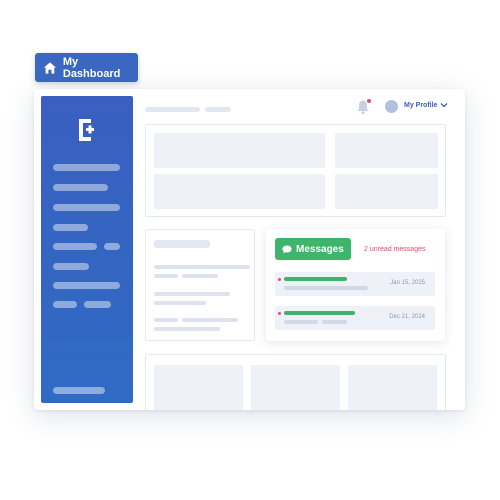  I want to click on logo-icon, so click(86, 130).